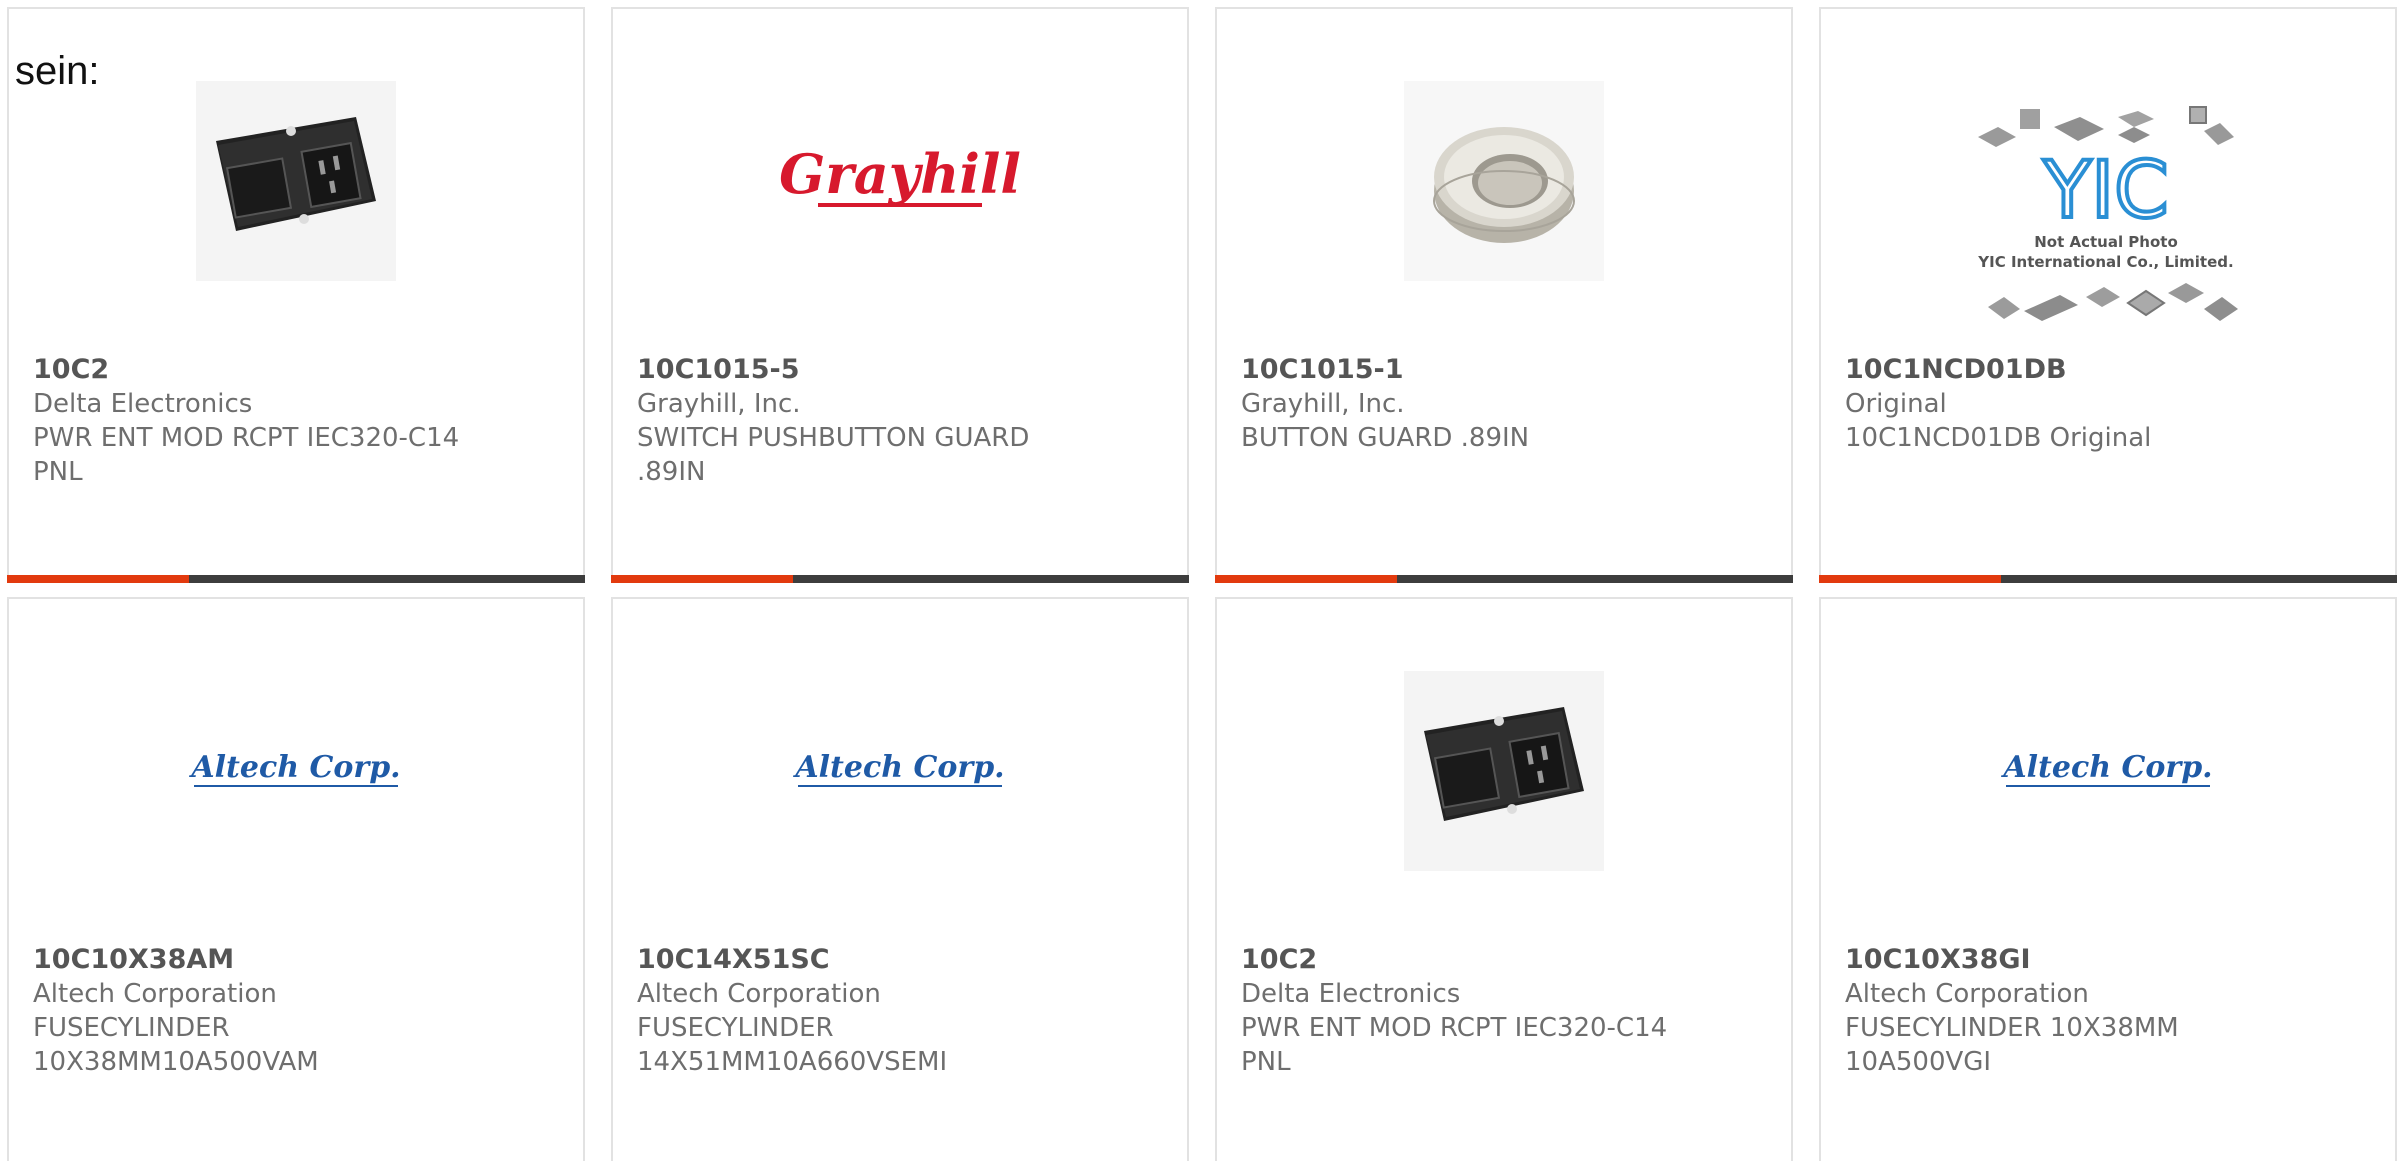  What do you see at coordinates (1896, 404) in the screenshot?
I see `manufacturer: Original` at bounding box center [1896, 404].